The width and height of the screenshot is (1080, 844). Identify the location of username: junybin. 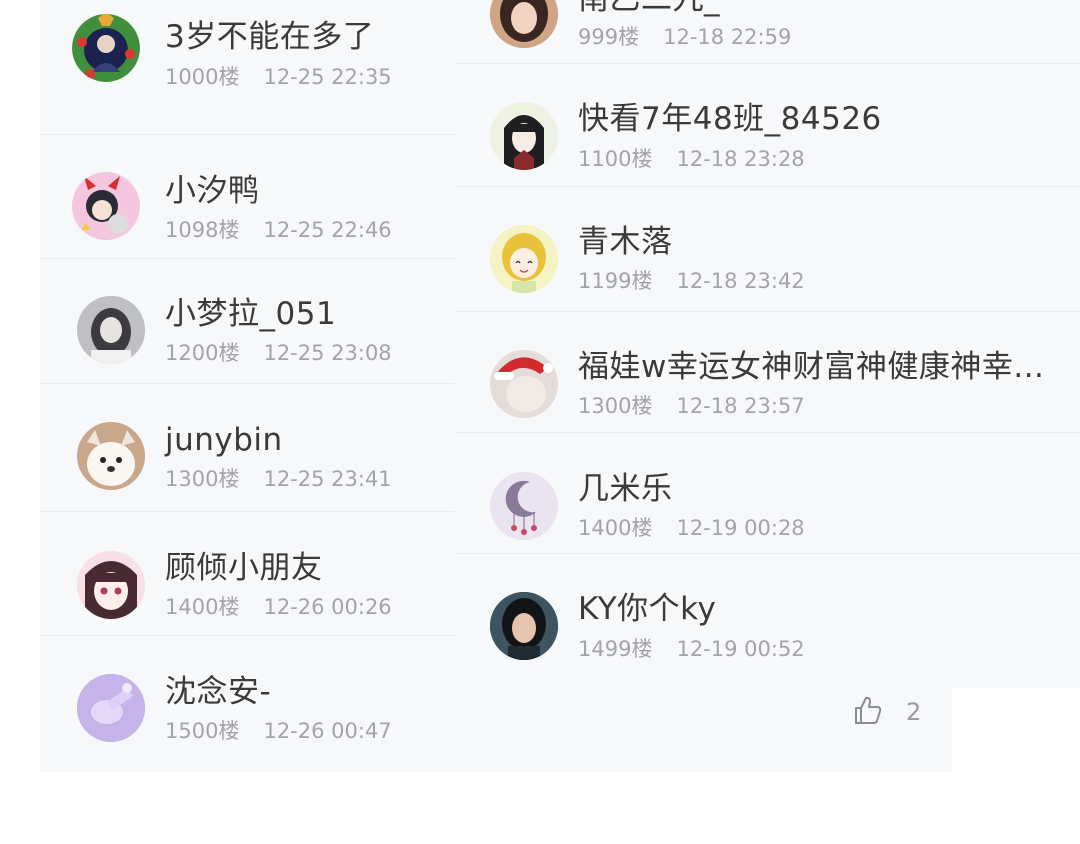
(224, 440).